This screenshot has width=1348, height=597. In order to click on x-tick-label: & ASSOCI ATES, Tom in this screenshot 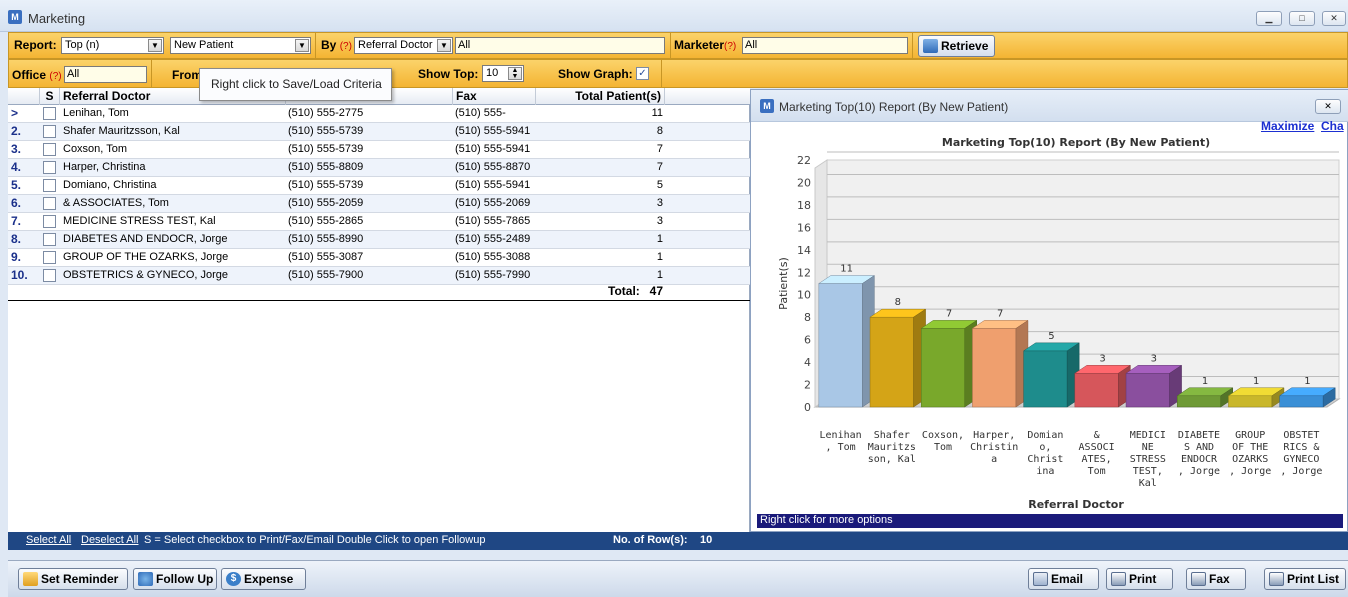, I will do `click(1097, 453)`.